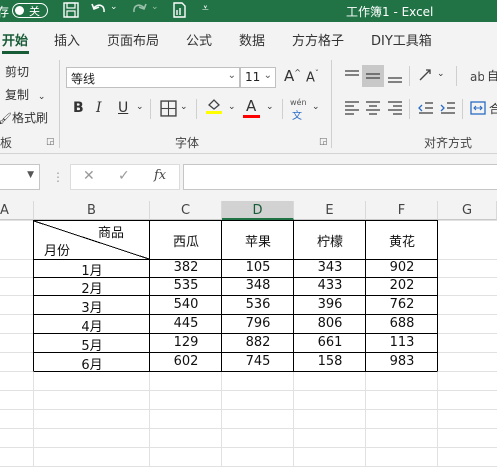 Image resolution: width=497 pixels, height=467 pixels. I want to click on underline-dropdown-icon: ⌄, so click(140, 107).